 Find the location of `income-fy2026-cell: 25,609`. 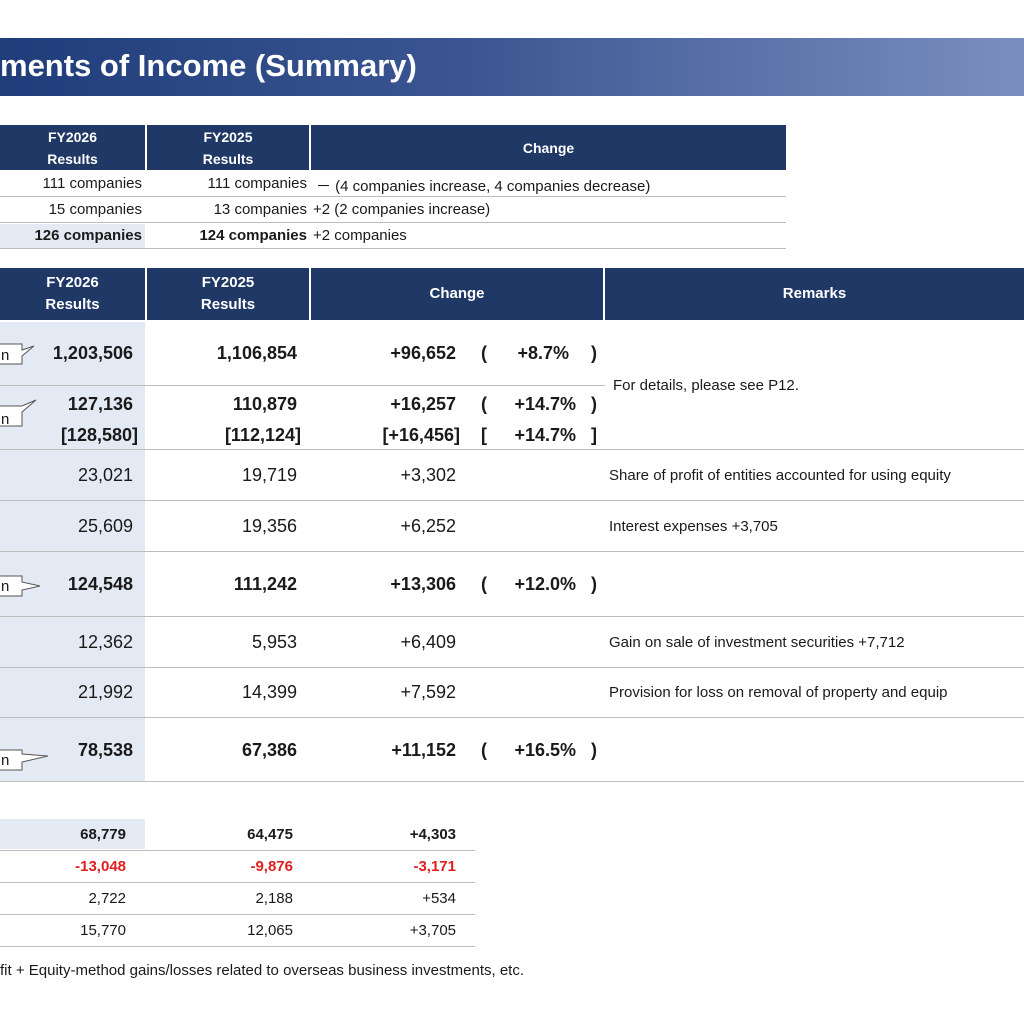

income-fy2026-cell: 25,609 is located at coordinates (105, 526).